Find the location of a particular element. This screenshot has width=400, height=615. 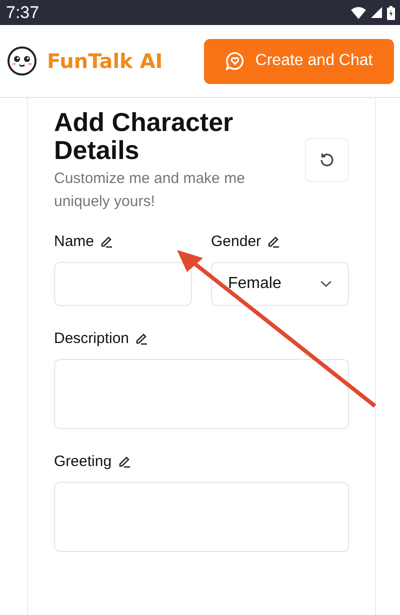

form-subtitle: Customize me and make me uniquely yours! is located at coordinates (150, 190).